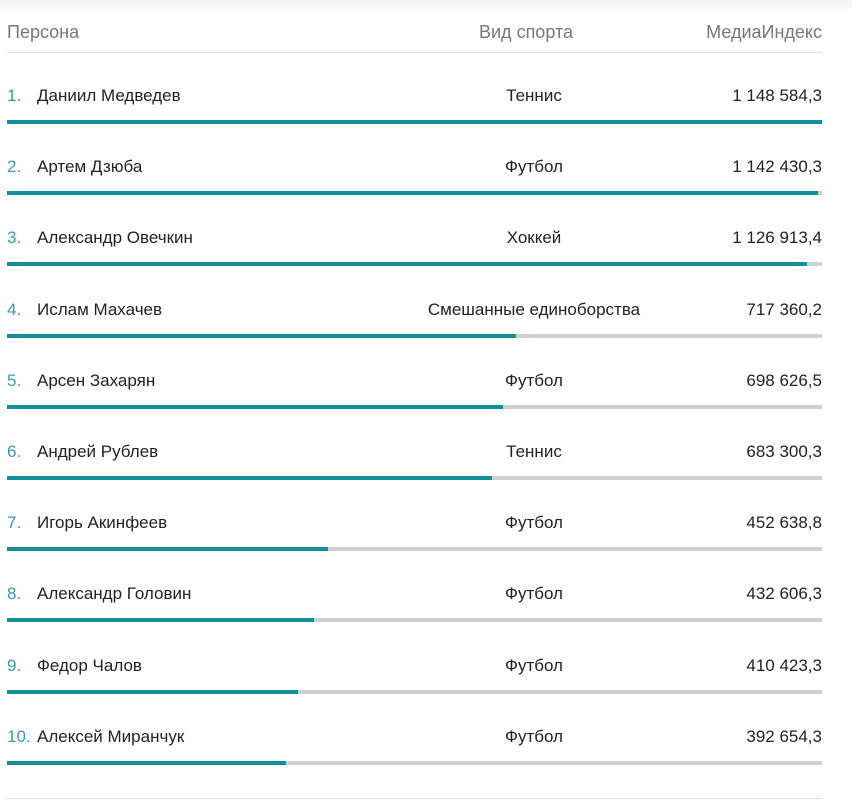 This screenshot has height=804, width=852. What do you see at coordinates (414, 798) in the screenshot?
I see `footer-divider` at bounding box center [414, 798].